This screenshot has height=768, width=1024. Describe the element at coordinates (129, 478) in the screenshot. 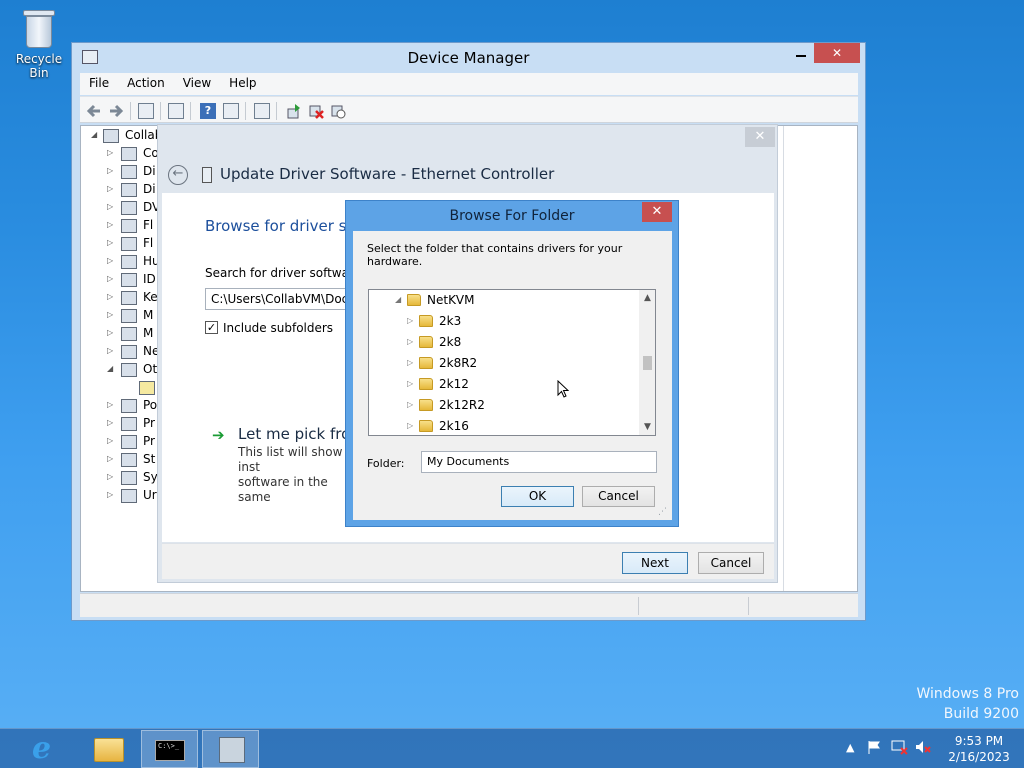

I see `system-devices-icon` at that location.